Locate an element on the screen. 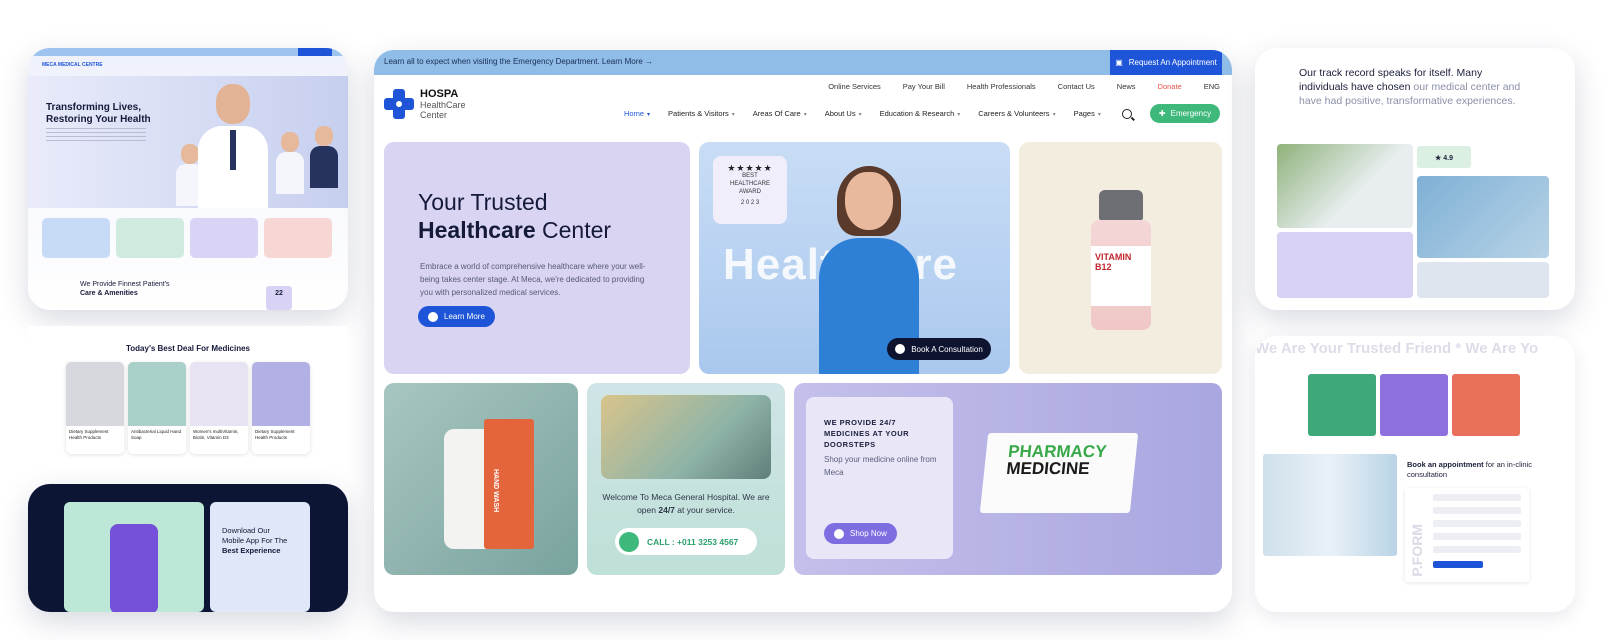 The width and height of the screenshot is (1606, 640). site-logo: HOSPA HealthCare Center is located at coordinates (425, 104).